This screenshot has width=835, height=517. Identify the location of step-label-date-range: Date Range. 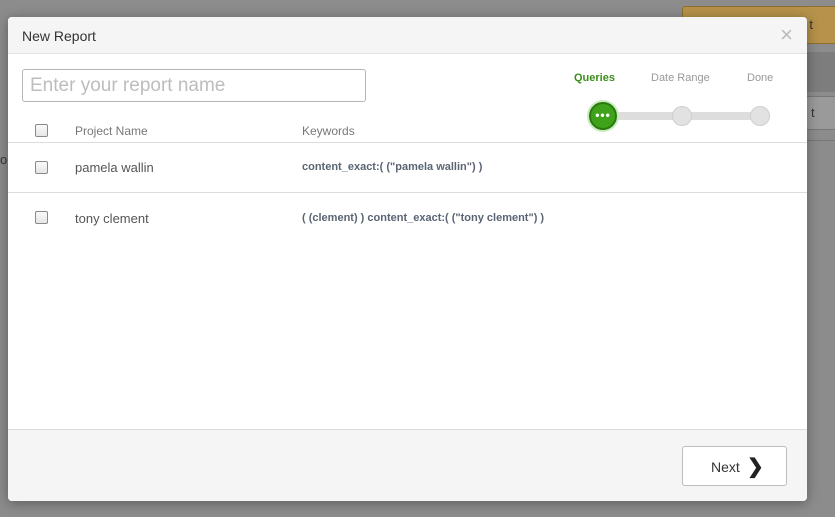
(680, 78).